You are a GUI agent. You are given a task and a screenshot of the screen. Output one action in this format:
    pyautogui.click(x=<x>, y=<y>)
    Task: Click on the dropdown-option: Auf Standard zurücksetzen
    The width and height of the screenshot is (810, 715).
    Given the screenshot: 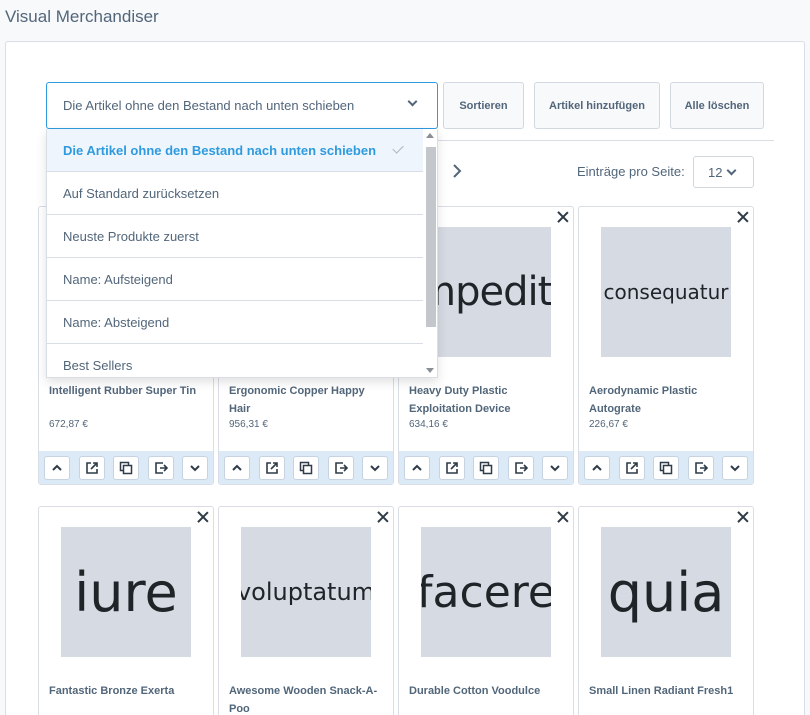 What is the action you would take?
    pyautogui.click(x=235, y=193)
    